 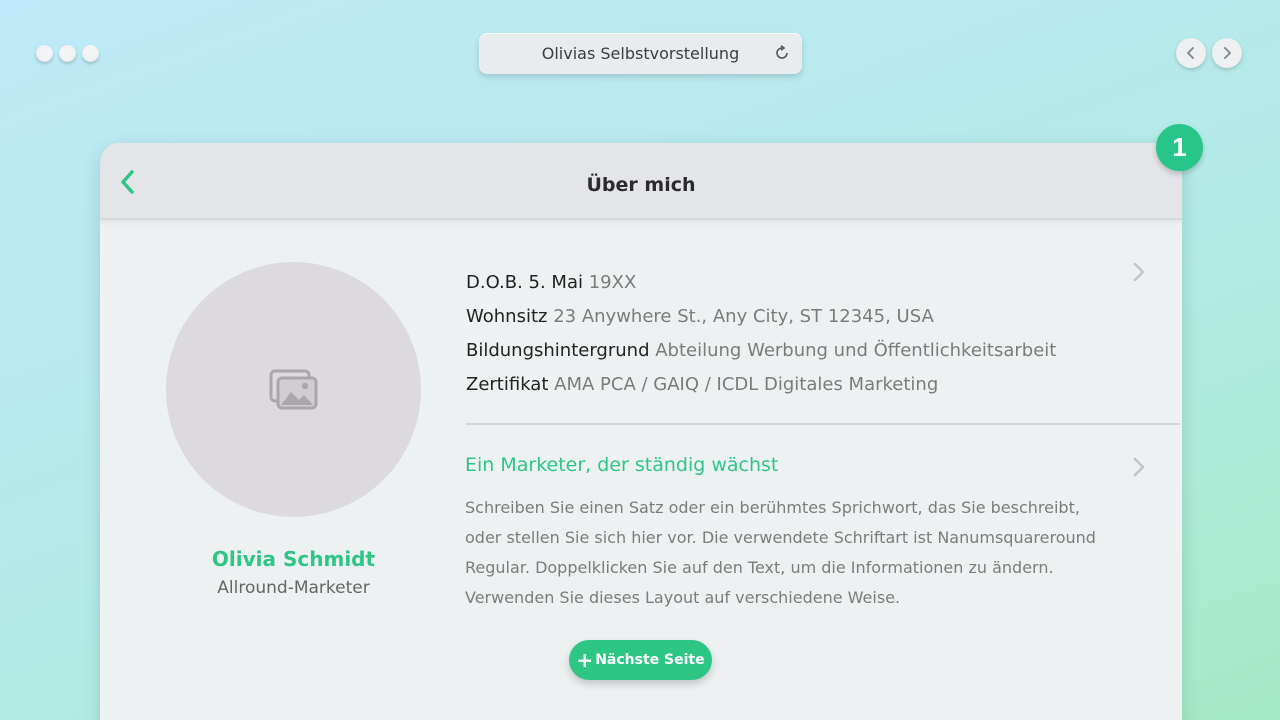 I want to click on forward-nav-button, so click(x=1227, y=53).